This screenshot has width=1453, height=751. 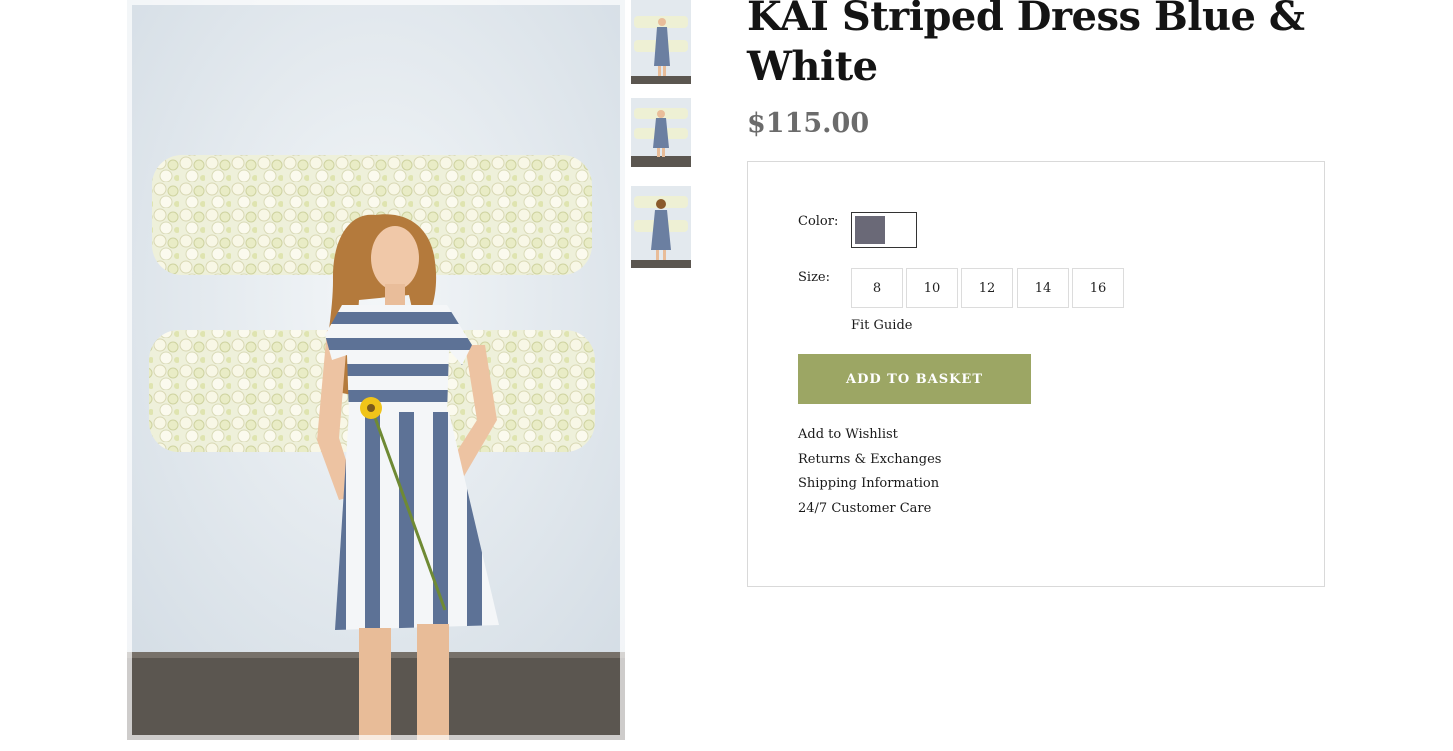 What do you see at coordinates (808, 123) in the screenshot?
I see `product-price: $115.00` at bounding box center [808, 123].